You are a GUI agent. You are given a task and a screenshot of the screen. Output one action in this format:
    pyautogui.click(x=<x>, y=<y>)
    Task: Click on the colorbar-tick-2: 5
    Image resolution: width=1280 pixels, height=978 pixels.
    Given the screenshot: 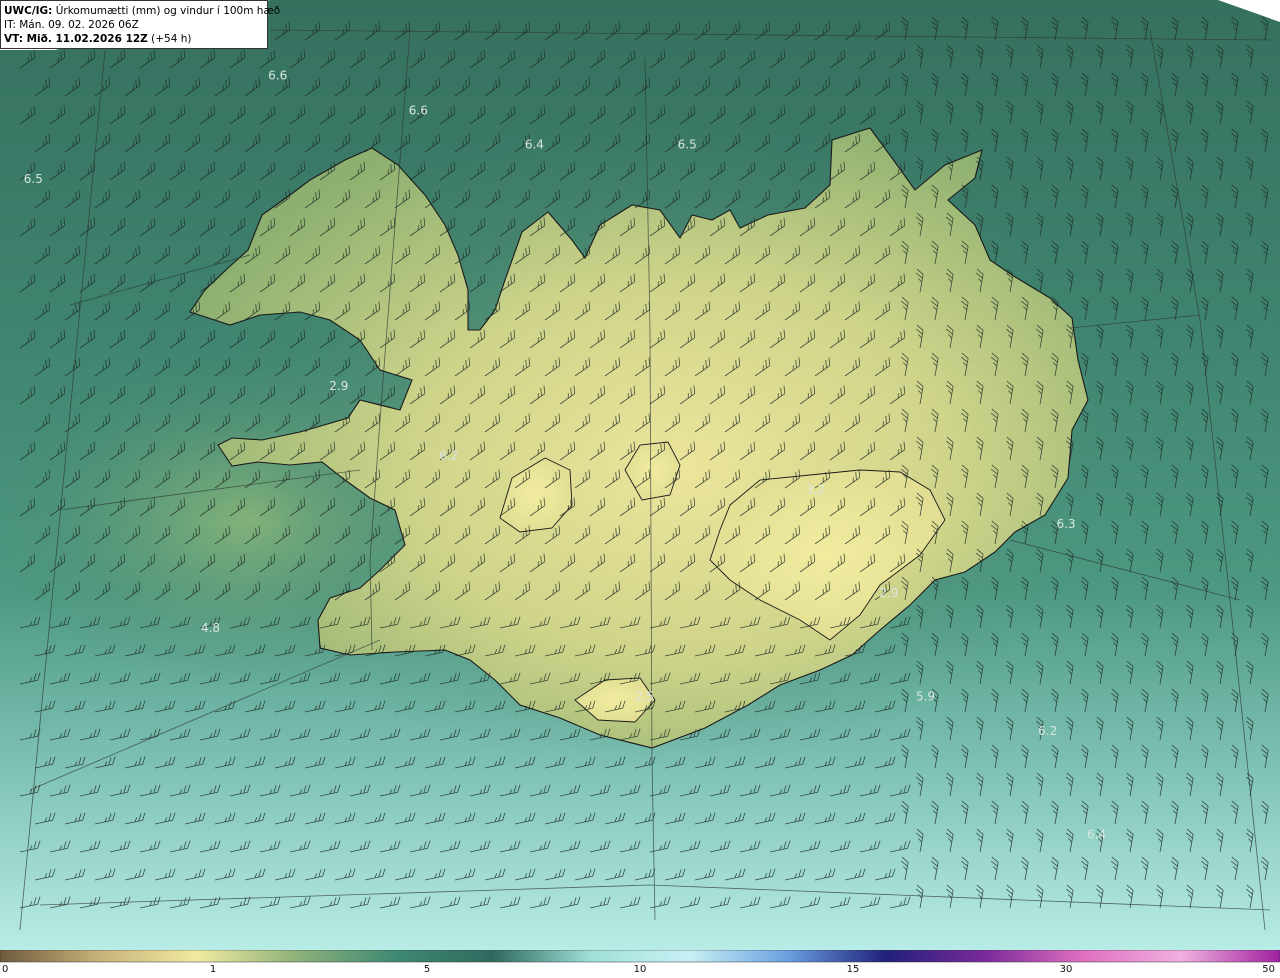 What is the action you would take?
    pyautogui.click(x=427, y=969)
    